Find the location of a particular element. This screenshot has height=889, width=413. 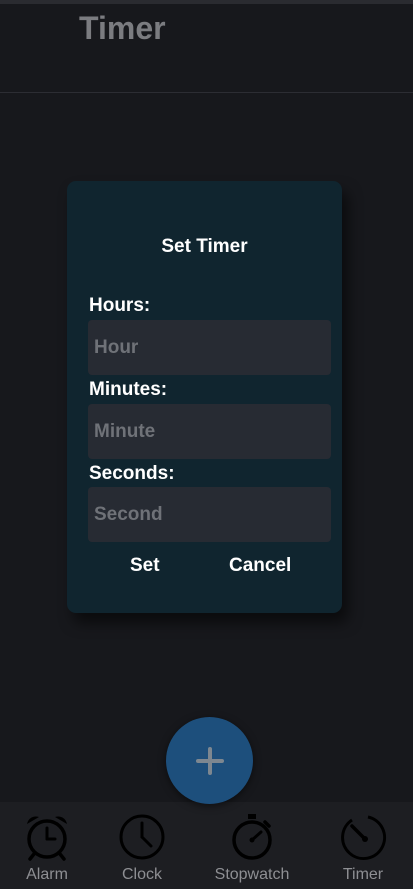

minutes-label: Minutes: is located at coordinates (128, 389).